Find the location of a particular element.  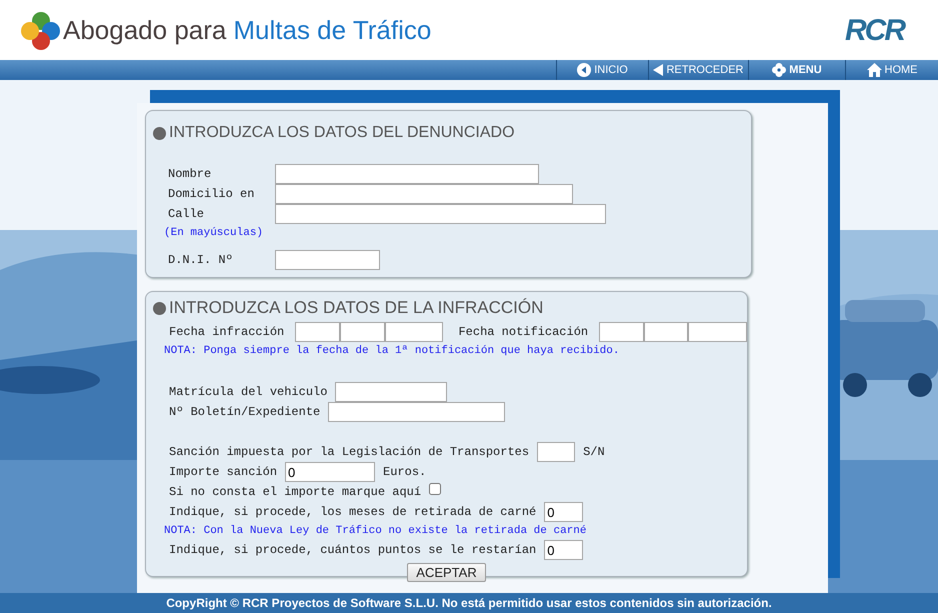

field-label: S/N is located at coordinates (594, 452).